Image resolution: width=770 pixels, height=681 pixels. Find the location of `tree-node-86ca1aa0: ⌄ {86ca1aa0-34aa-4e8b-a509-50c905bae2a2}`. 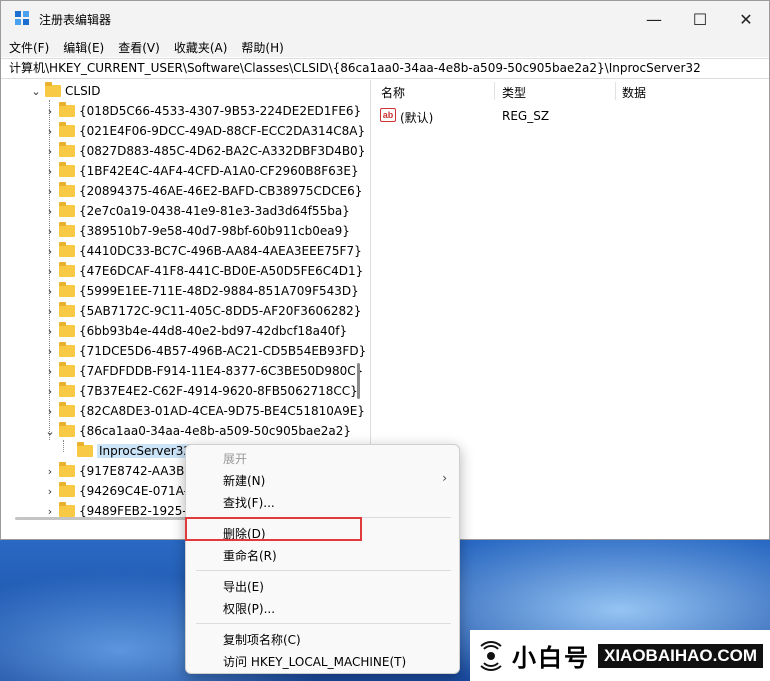

tree-node-86ca1aa0: ⌄ {86ca1aa0-34aa-4e8b-a509-50c905bae2a2} is located at coordinates (197, 431).